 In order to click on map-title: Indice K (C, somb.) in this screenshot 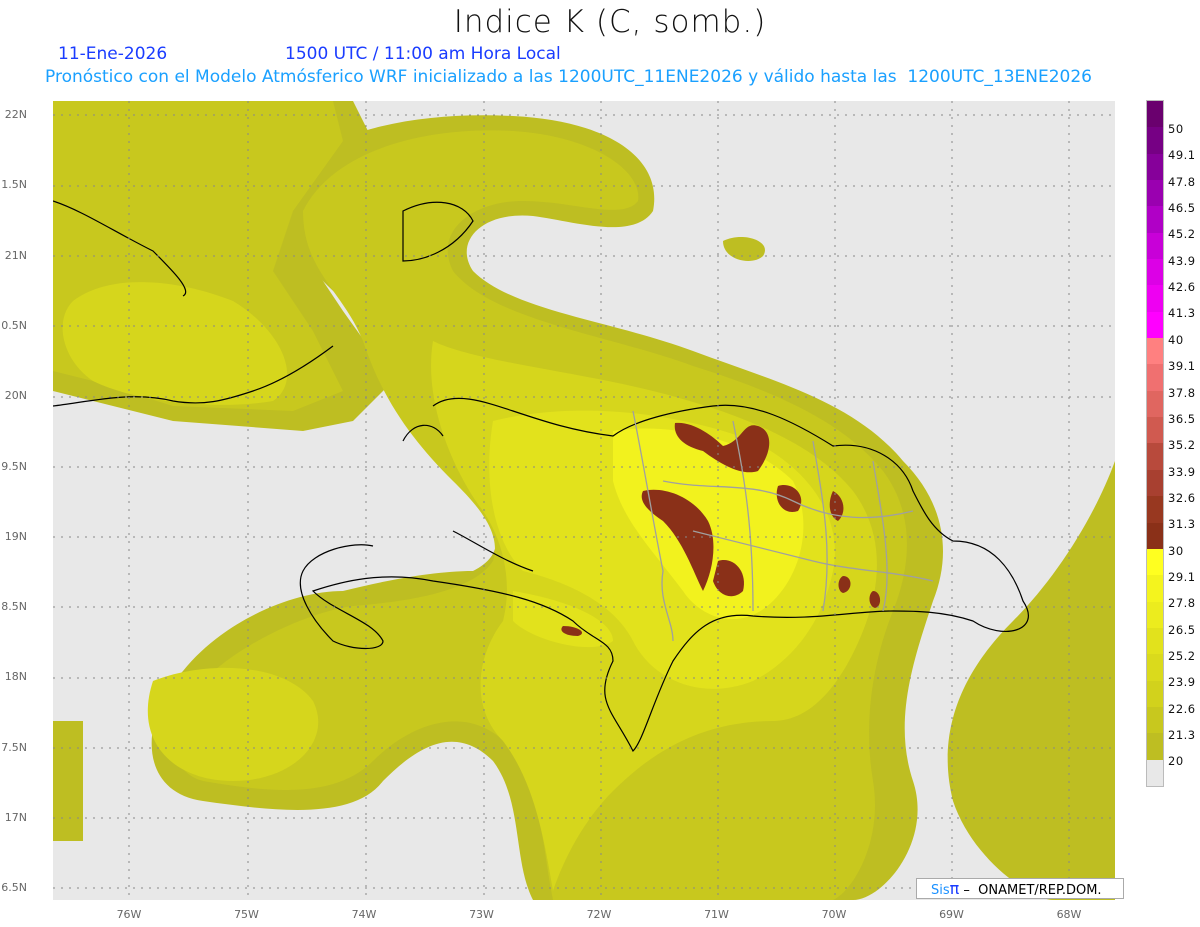, I will do `click(610, 22)`.